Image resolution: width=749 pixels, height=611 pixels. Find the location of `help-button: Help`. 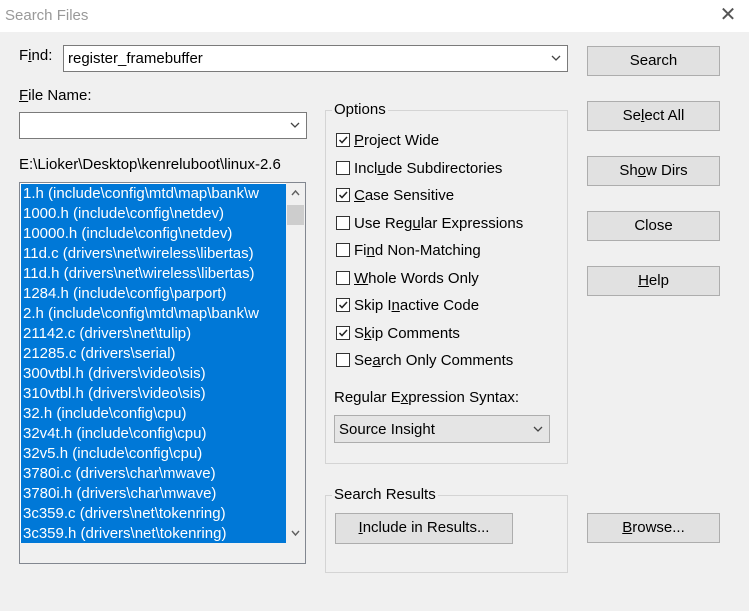

help-button: Help is located at coordinates (653, 281).